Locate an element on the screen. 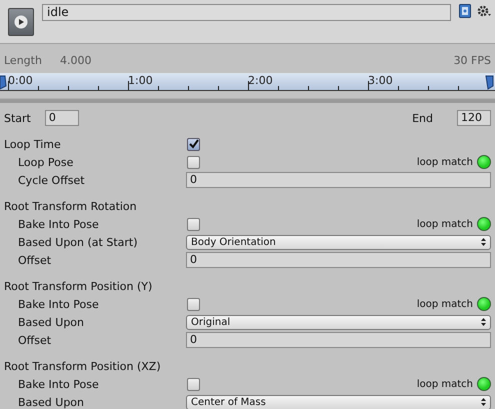 The height and width of the screenshot is (409, 495). clip-name-field: idle is located at coordinates (246, 12).